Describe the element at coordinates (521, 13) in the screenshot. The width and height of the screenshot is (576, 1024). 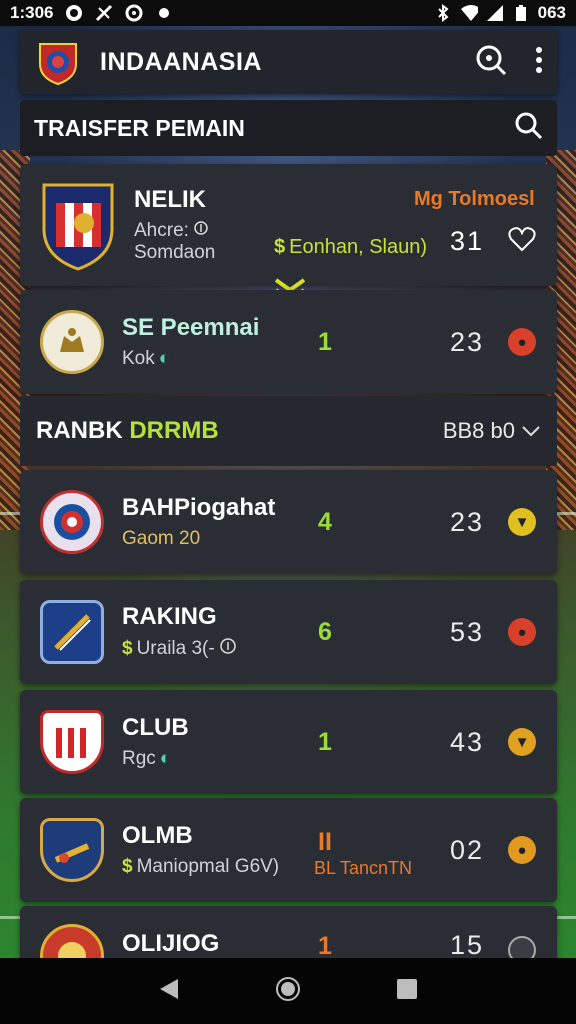
I see `battery-icon` at that location.